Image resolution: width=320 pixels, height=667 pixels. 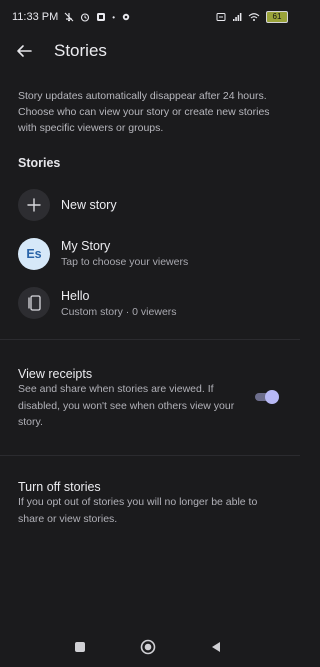 I want to click on status-bar: 11:33 PM • 61, so click(x=150, y=17).